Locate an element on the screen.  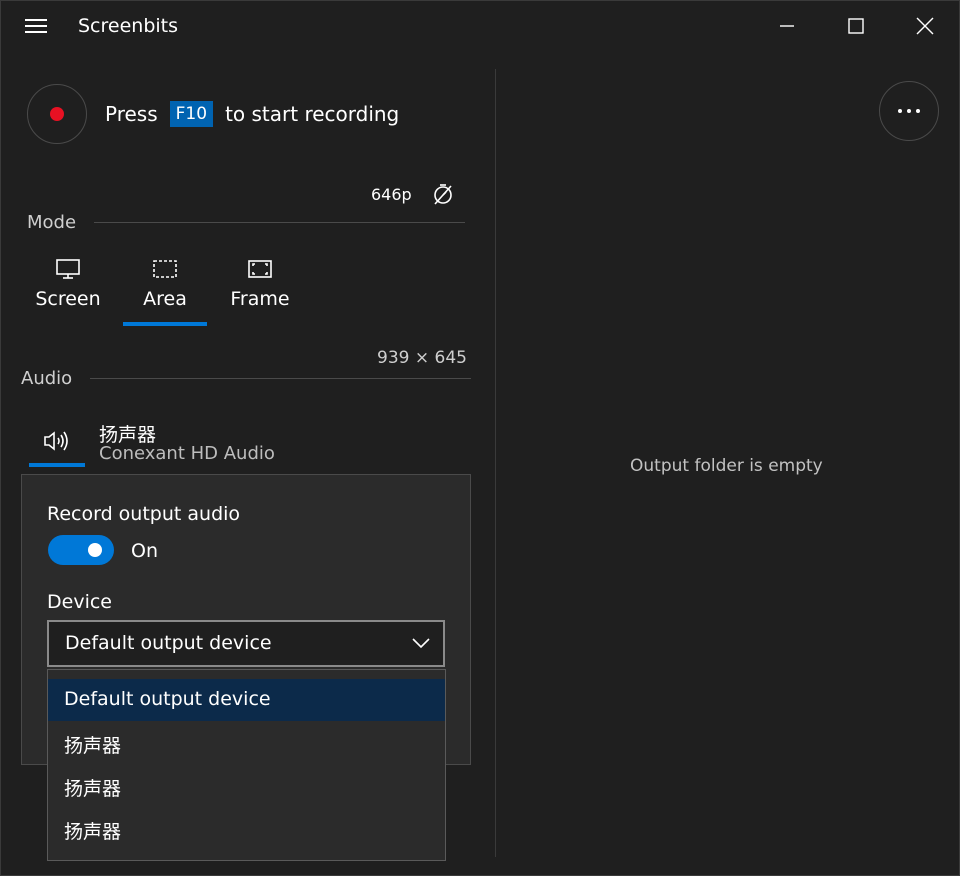
maximize-icon is located at coordinates (856, 26).